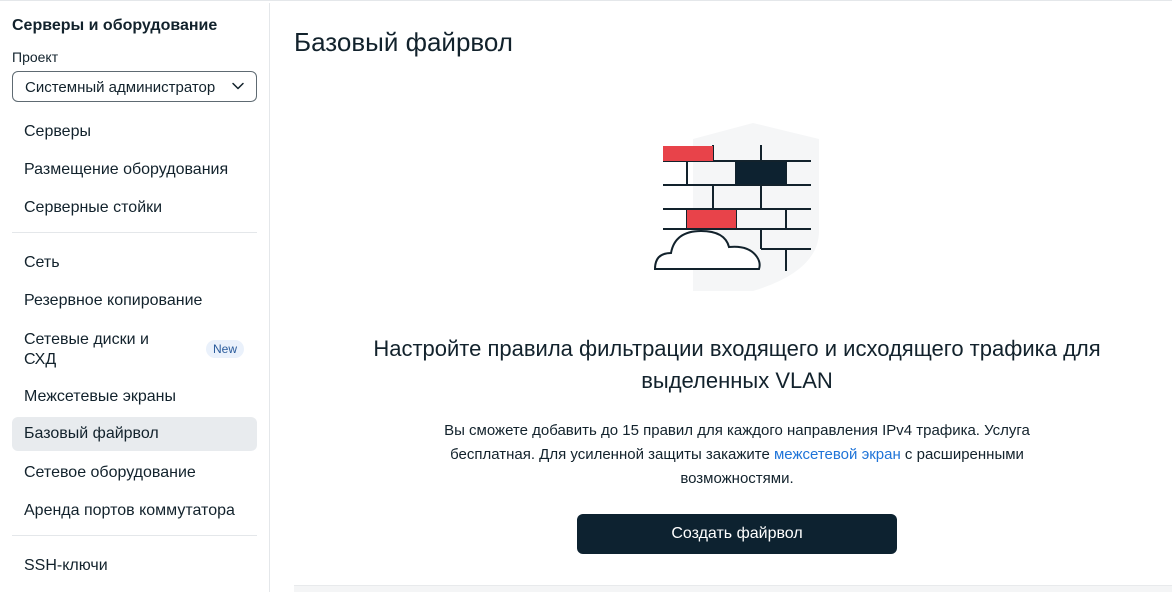  Describe the element at coordinates (57, 131) in the screenshot. I see `sidebar-item-label: Серверы` at that location.